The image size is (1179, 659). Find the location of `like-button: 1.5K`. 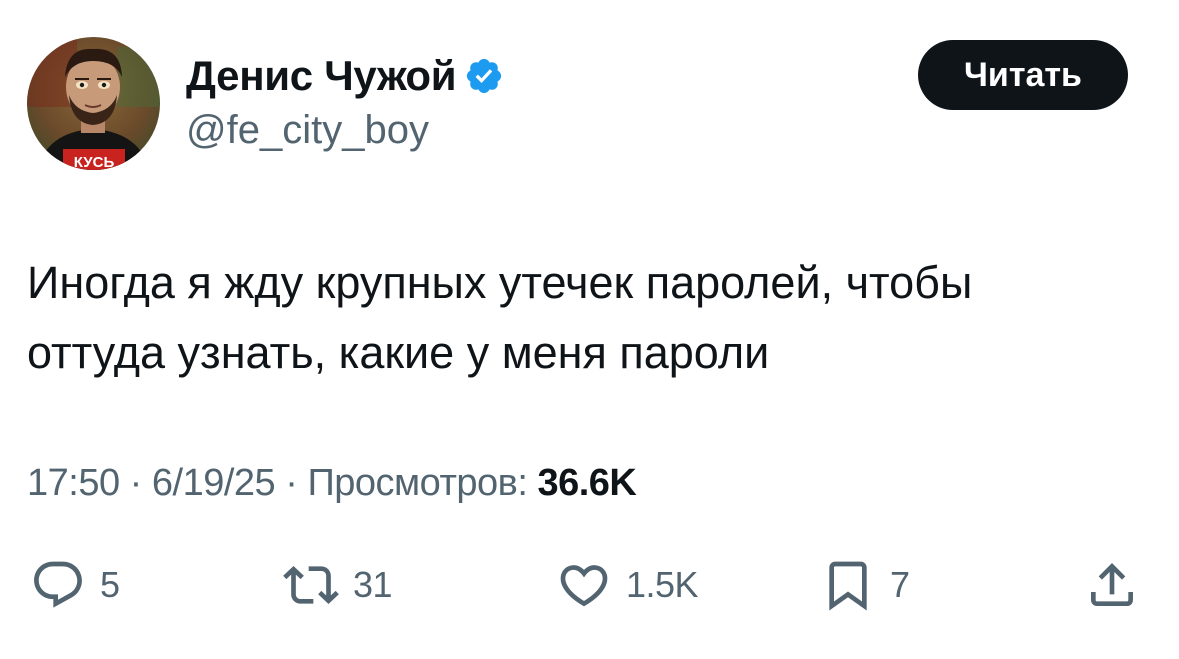

like-button: 1.5K is located at coordinates (627, 585).